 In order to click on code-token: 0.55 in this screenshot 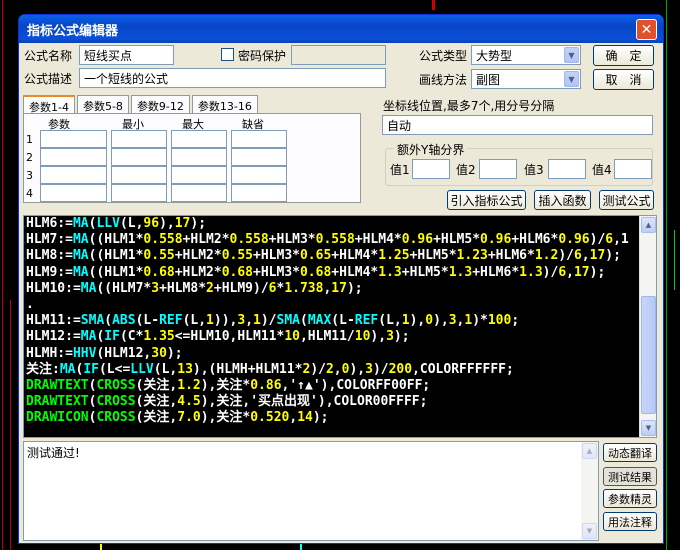, I will do `click(237, 256)`.